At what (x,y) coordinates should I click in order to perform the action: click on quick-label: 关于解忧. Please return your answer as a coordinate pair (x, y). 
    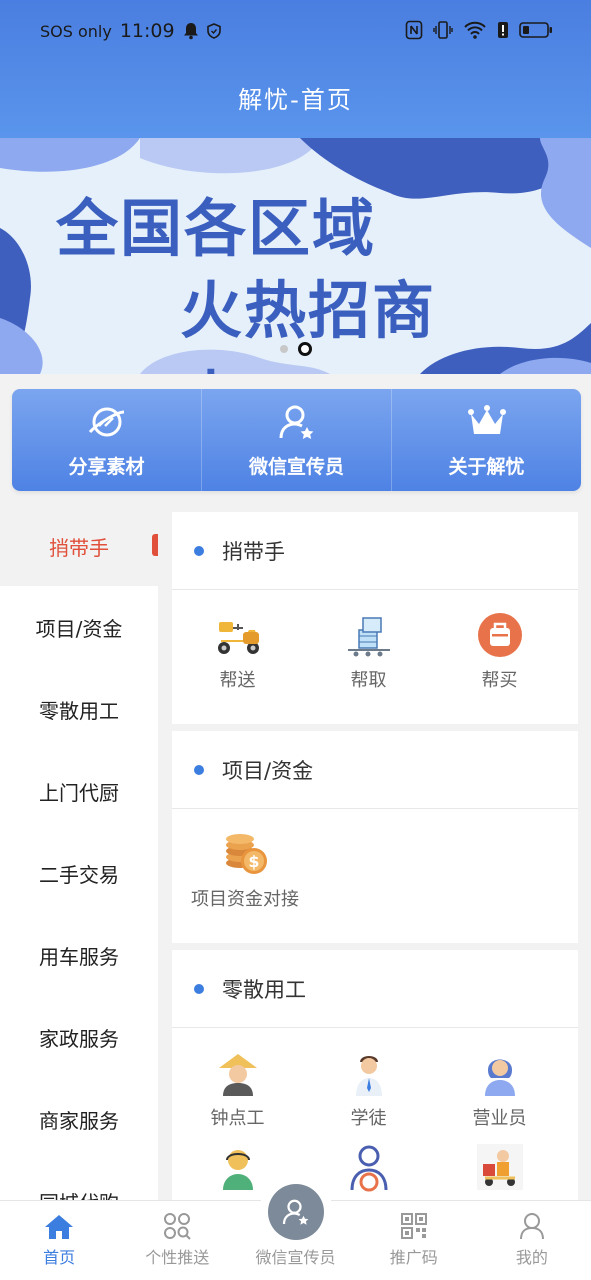
    Looking at the image, I should click on (486, 466).